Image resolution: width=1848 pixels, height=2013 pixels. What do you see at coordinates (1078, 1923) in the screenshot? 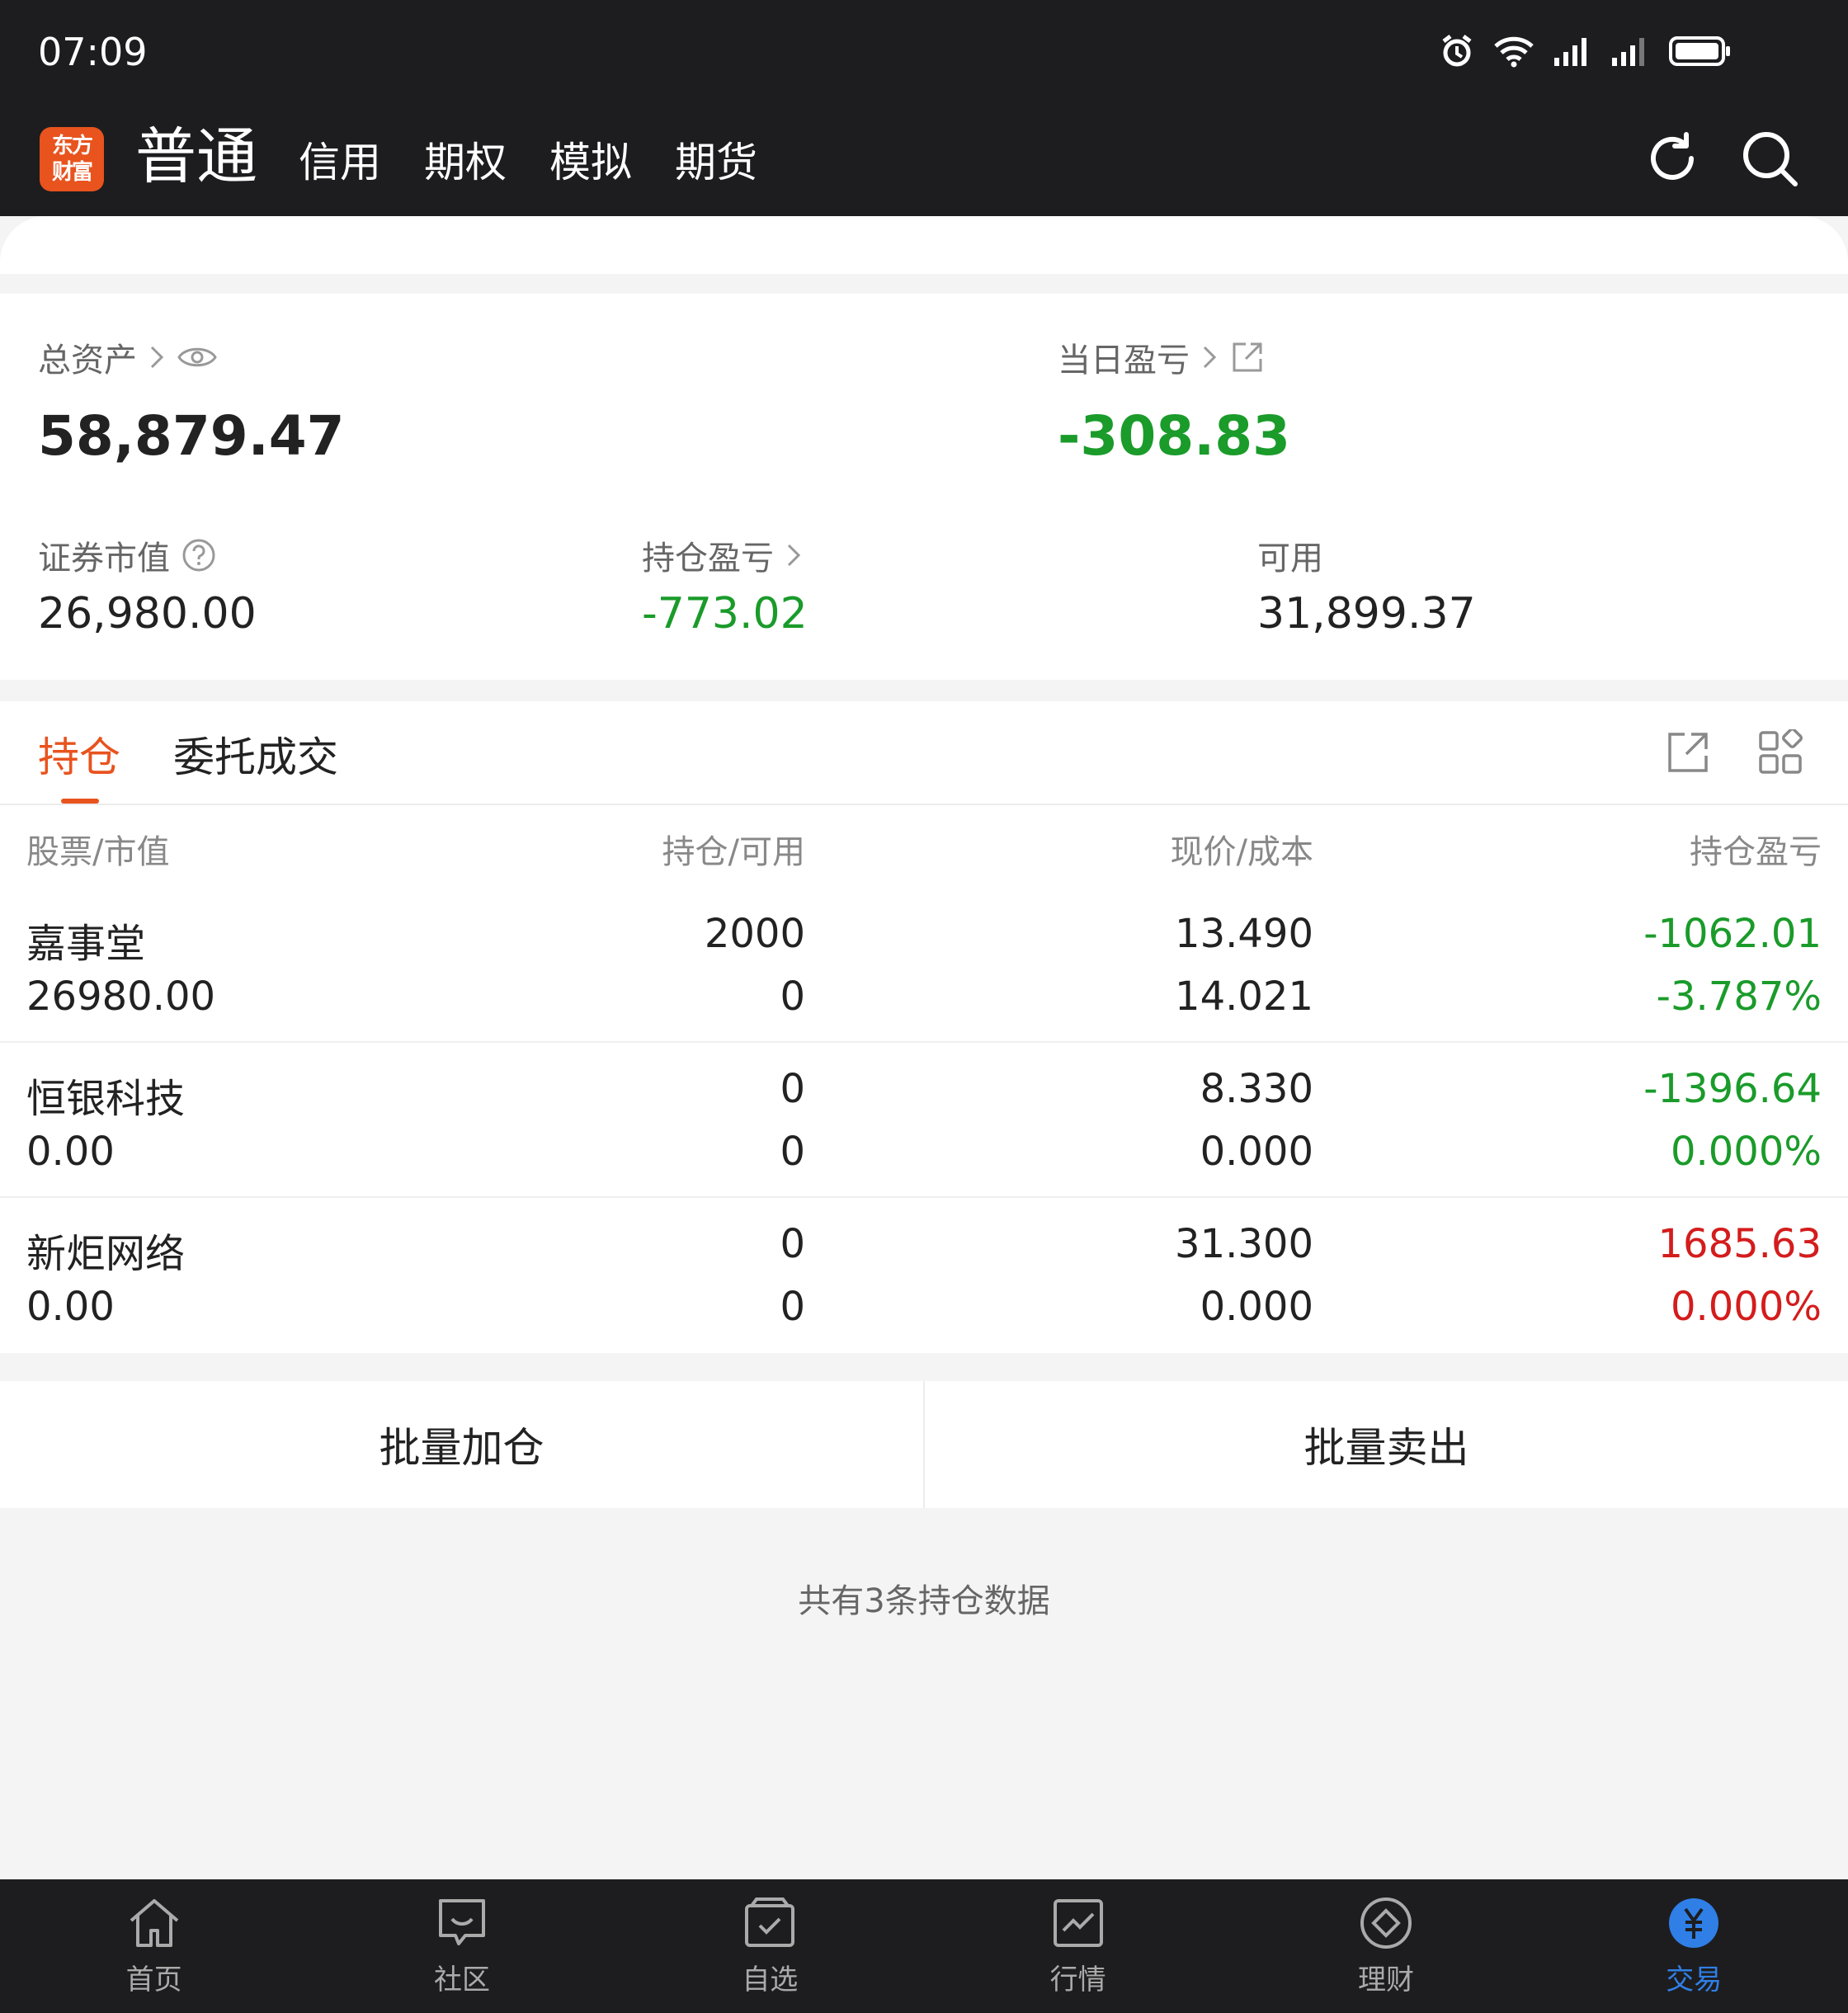
I see `chart-icon` at bounding box center [1078, 1923].